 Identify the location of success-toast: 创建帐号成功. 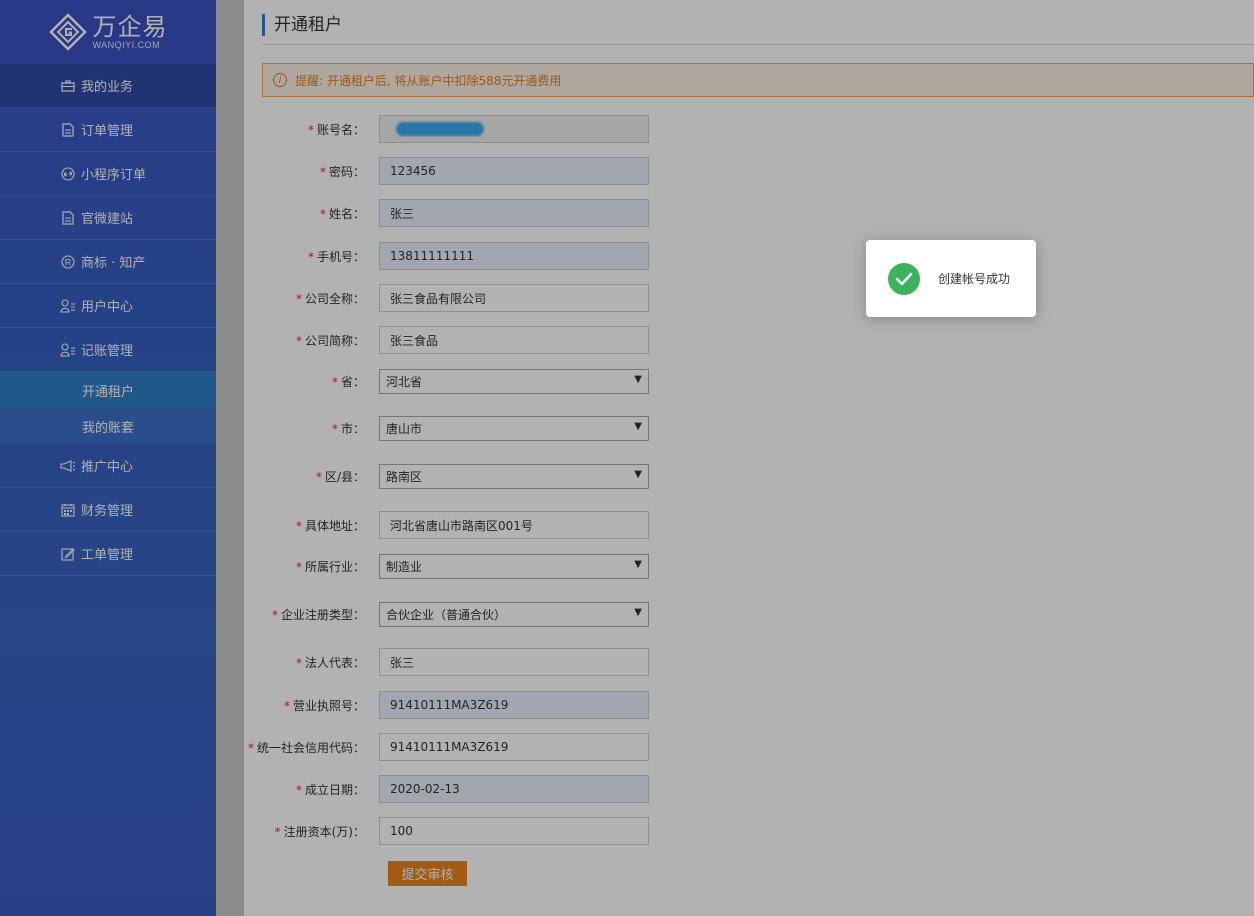
(951, 278).